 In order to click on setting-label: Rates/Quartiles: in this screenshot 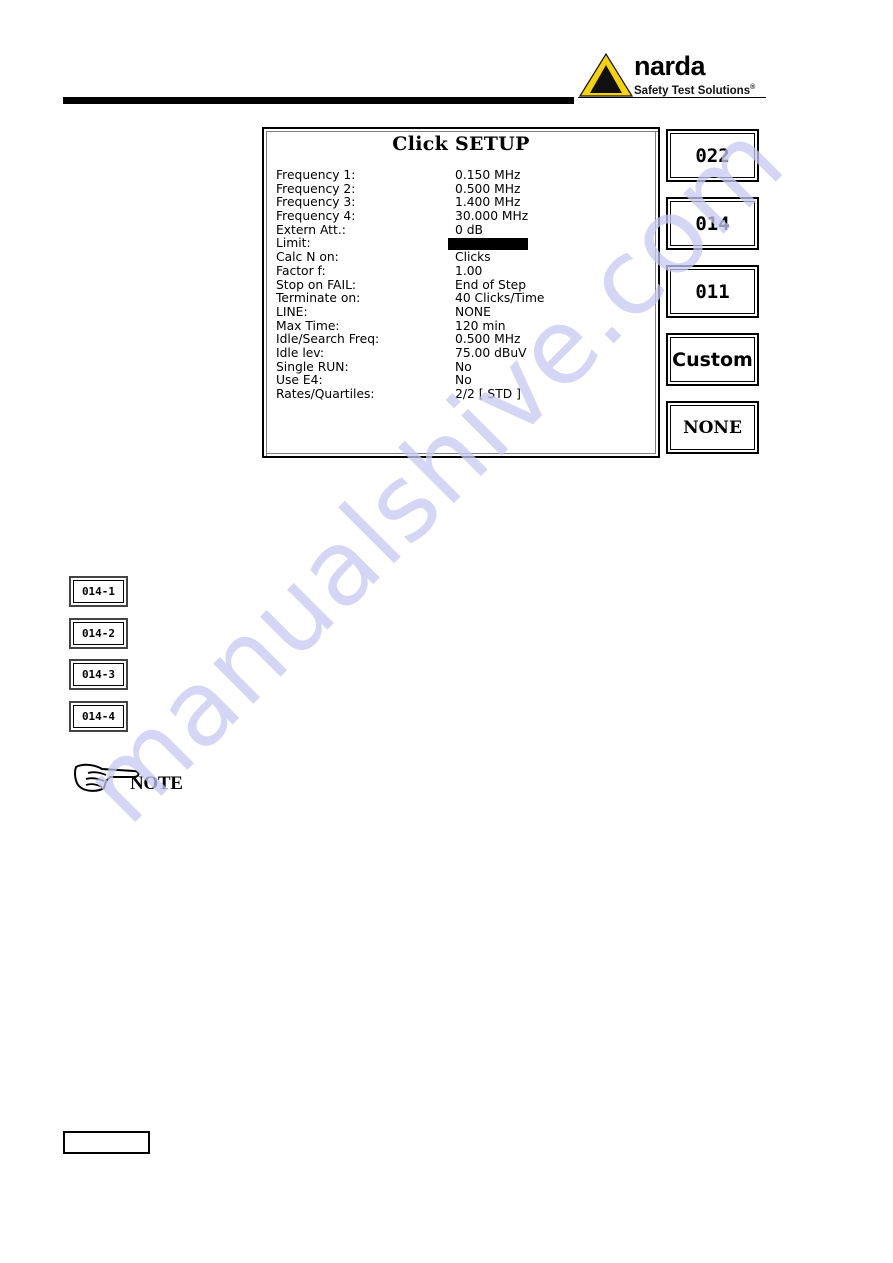, I will do `click(325, 394)`.